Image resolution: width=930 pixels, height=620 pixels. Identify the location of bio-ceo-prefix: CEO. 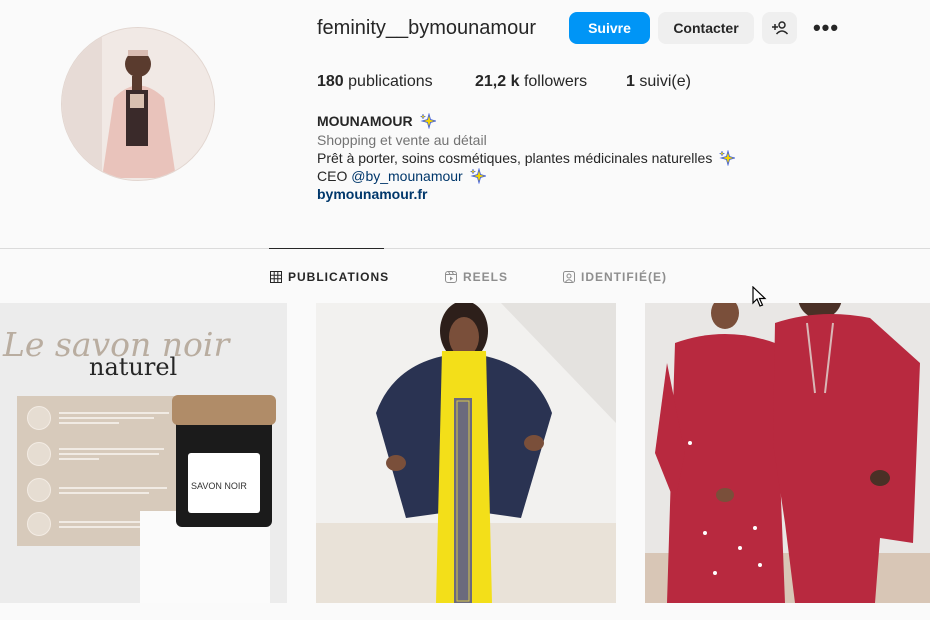
(334, 176).